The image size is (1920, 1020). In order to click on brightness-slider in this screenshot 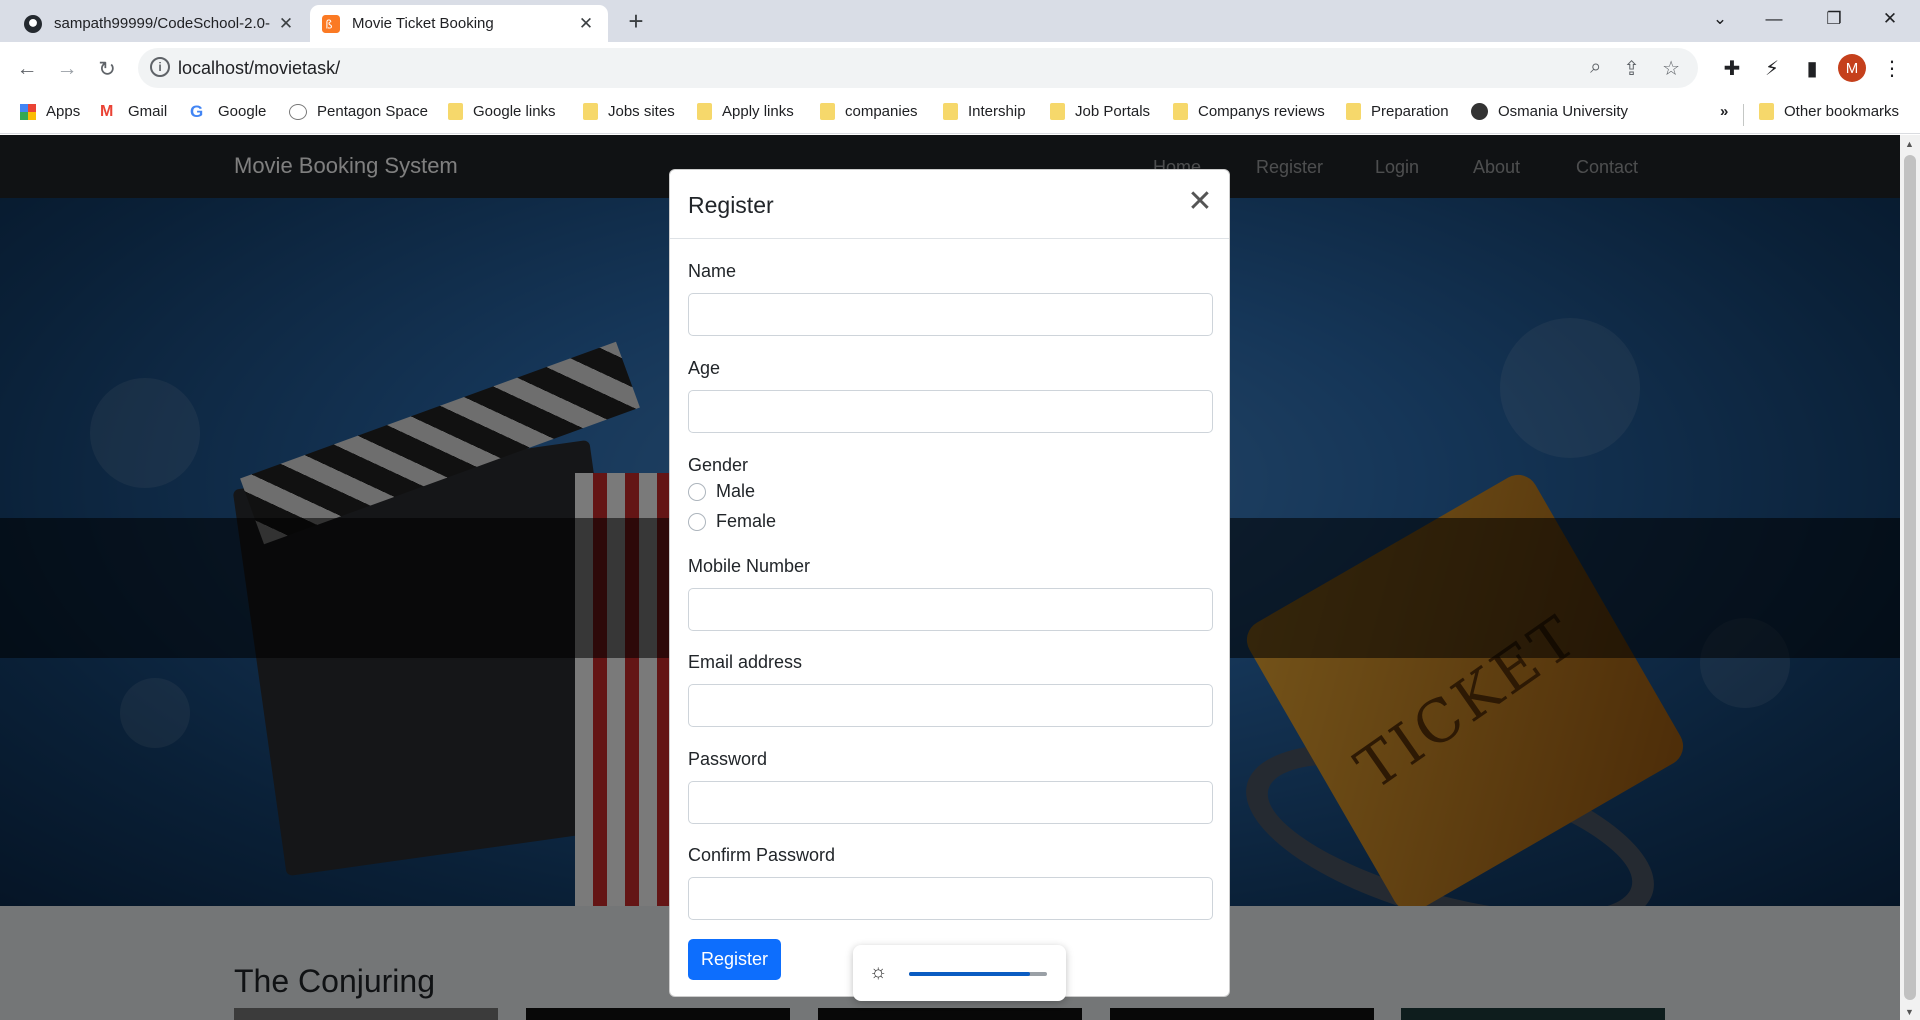, I will do `click(978, 974)`.